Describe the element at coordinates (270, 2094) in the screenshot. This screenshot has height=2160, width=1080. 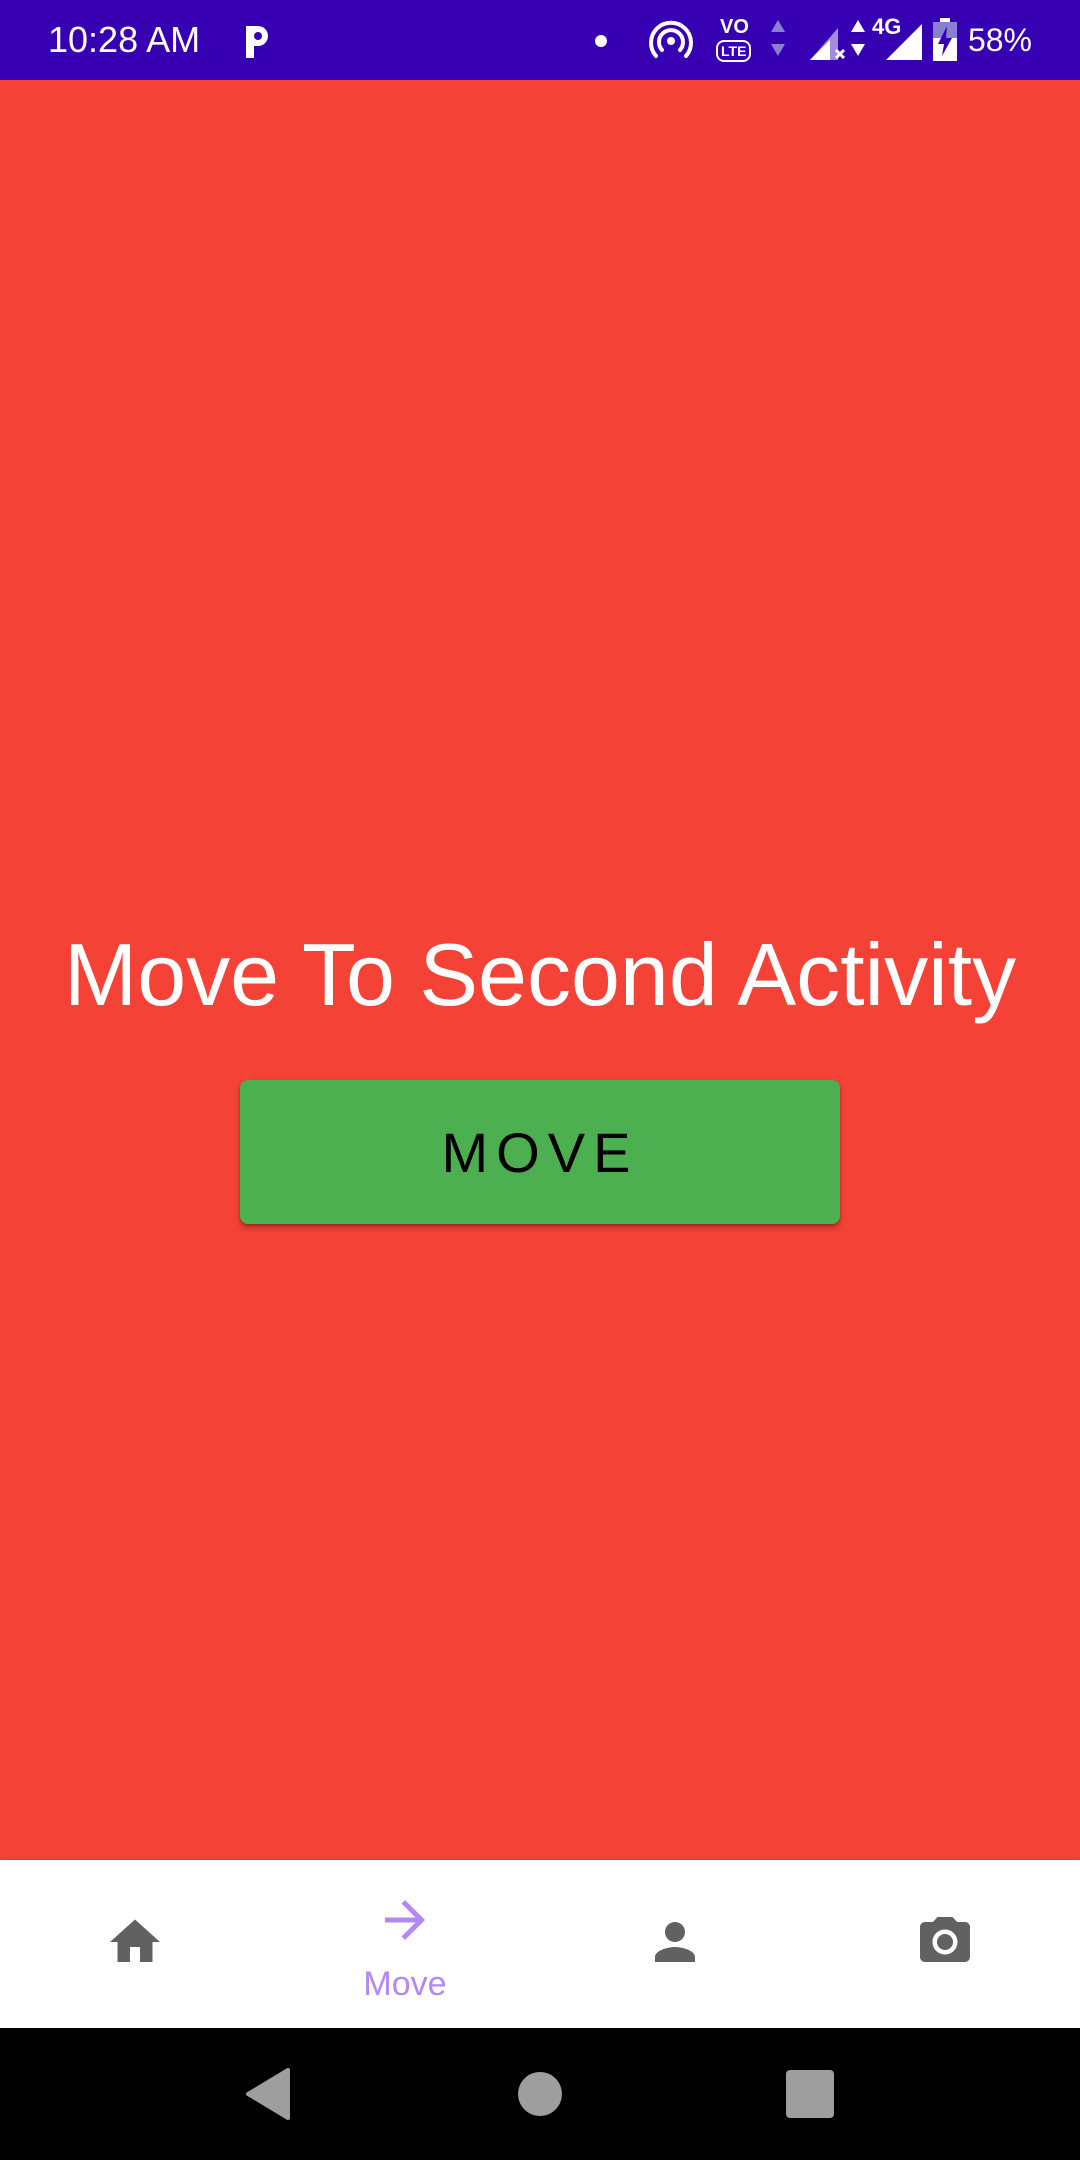
I see `back-icon` at that location.